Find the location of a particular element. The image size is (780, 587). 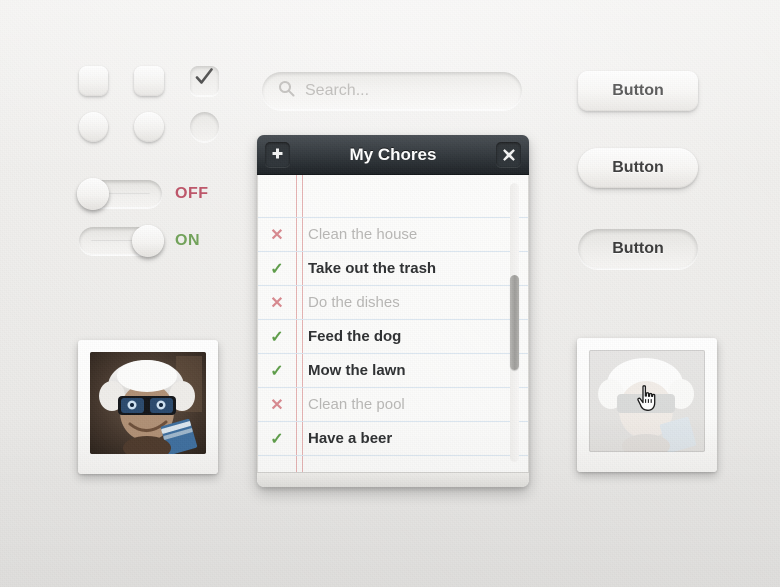

toggle-switch-off is located at coordinates (119, 194).